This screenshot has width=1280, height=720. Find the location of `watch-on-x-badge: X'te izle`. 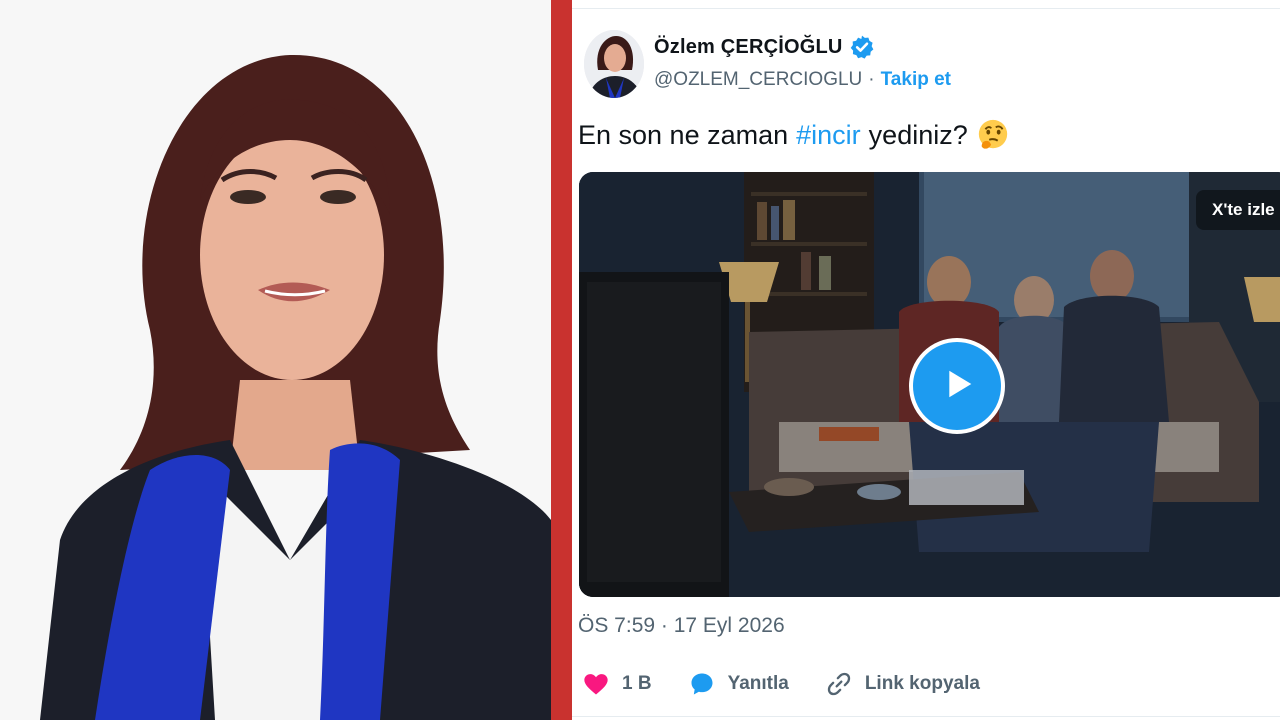

watch-on-x-badge: X'te izle is located at coordinates (1238, 210).